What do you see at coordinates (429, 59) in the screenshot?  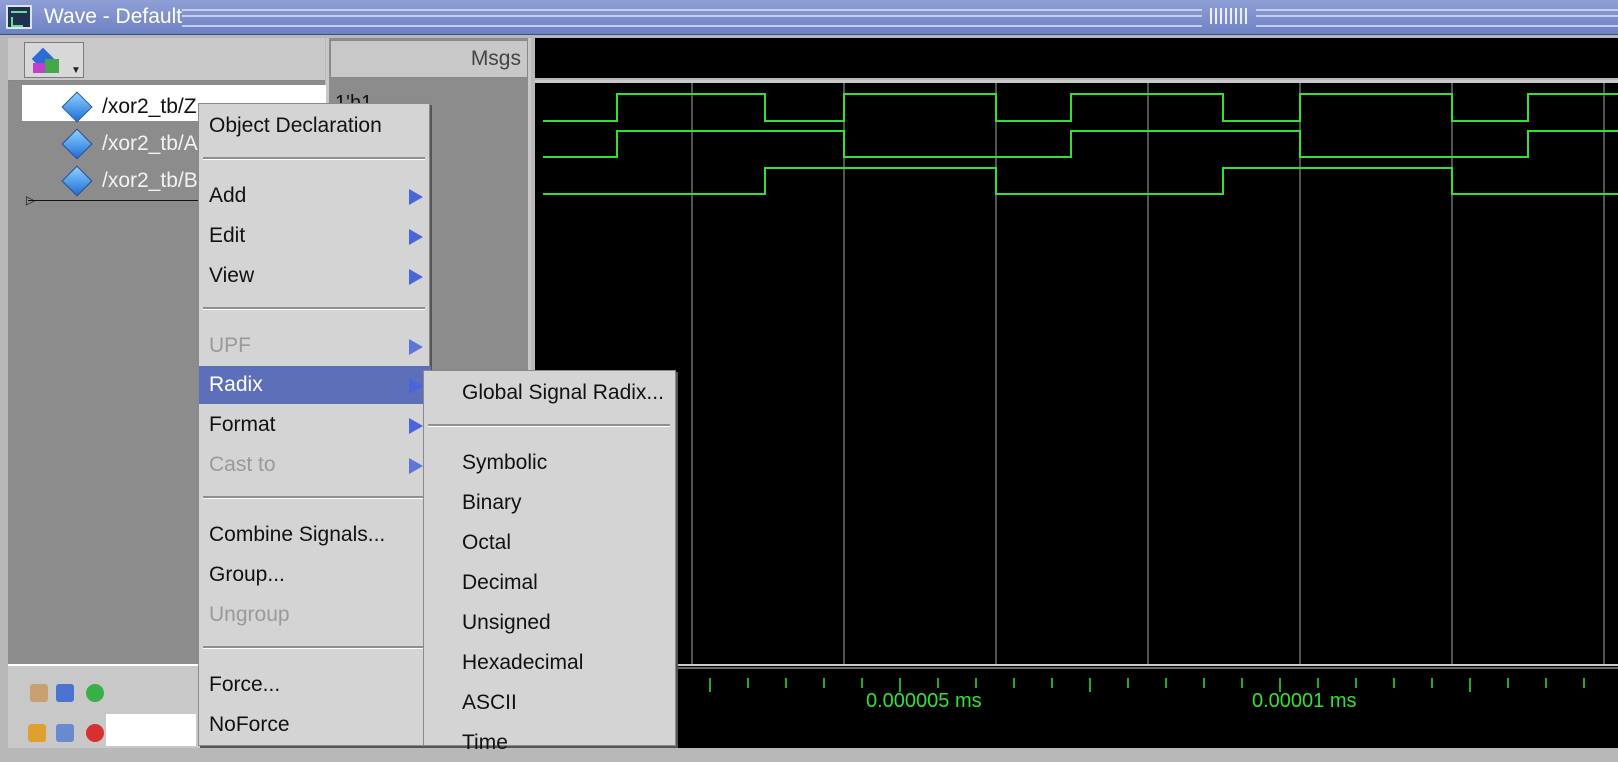 I see `msgs-header: Msgs` at bounding box center [429, 59].